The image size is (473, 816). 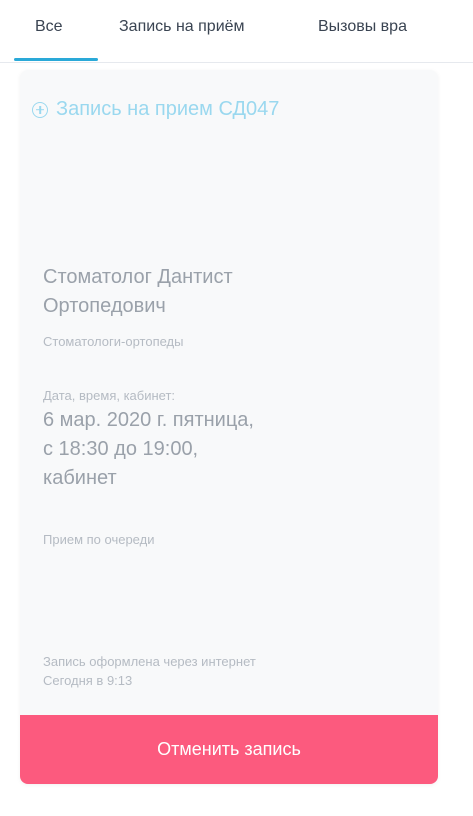 What do you see at coordinates (40, 109) in the screenshot?
I see `plus-circle-icon` at bounding box center [40, 109].